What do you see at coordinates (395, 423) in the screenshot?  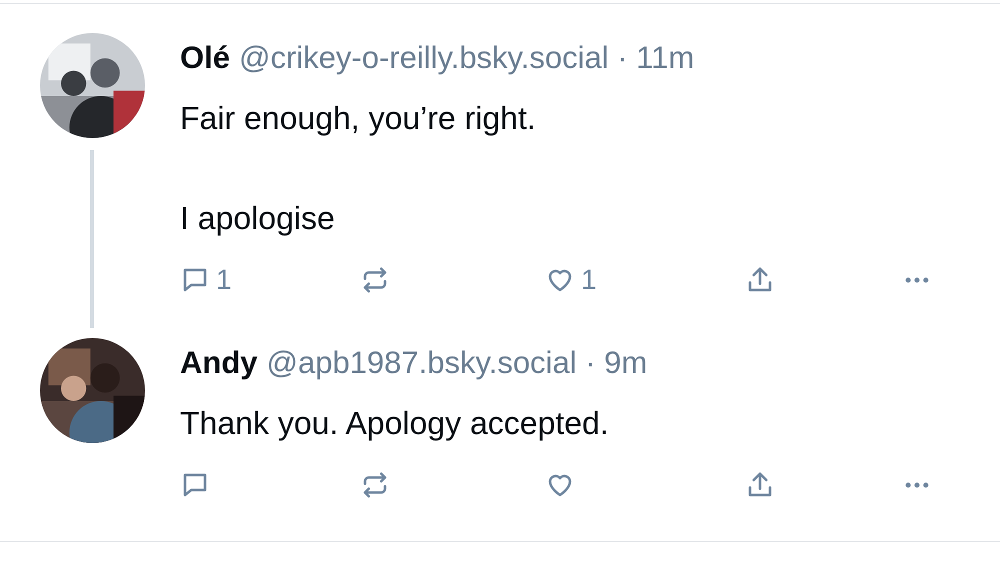 I see `post-text: Thank you. Apology accepted.` at bounding box center [395, 423].